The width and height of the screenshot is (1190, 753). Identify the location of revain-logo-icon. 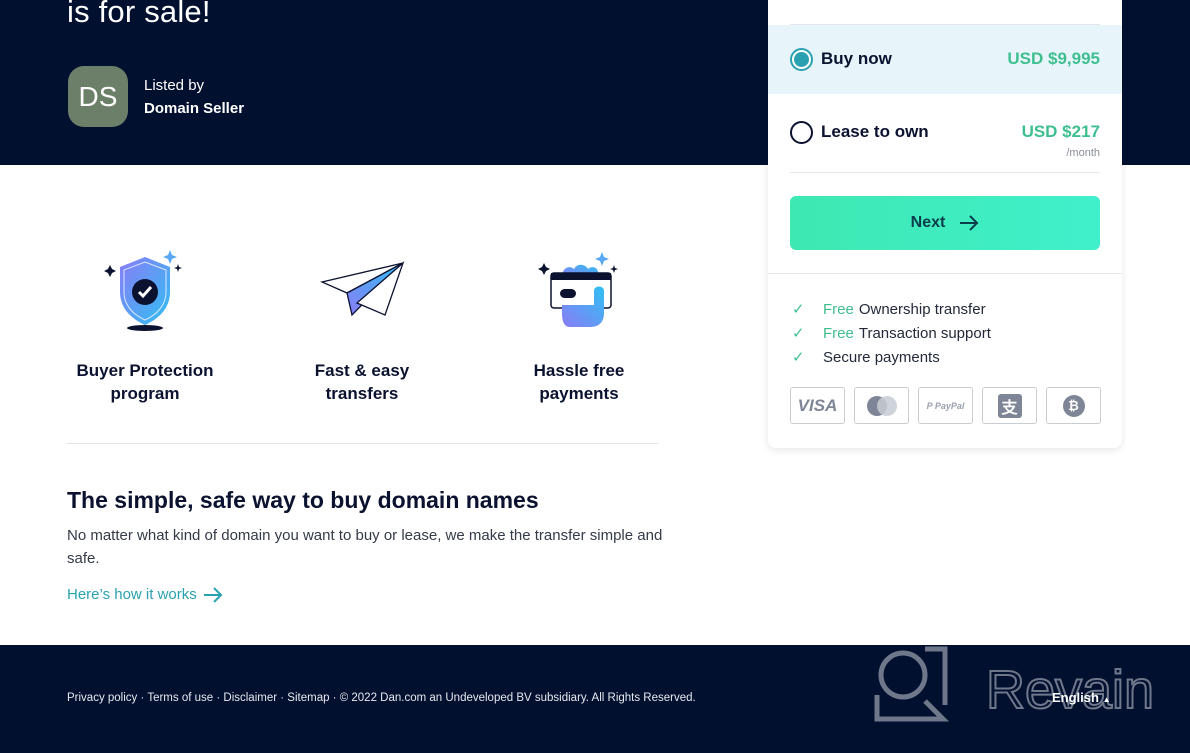
(912, 684).